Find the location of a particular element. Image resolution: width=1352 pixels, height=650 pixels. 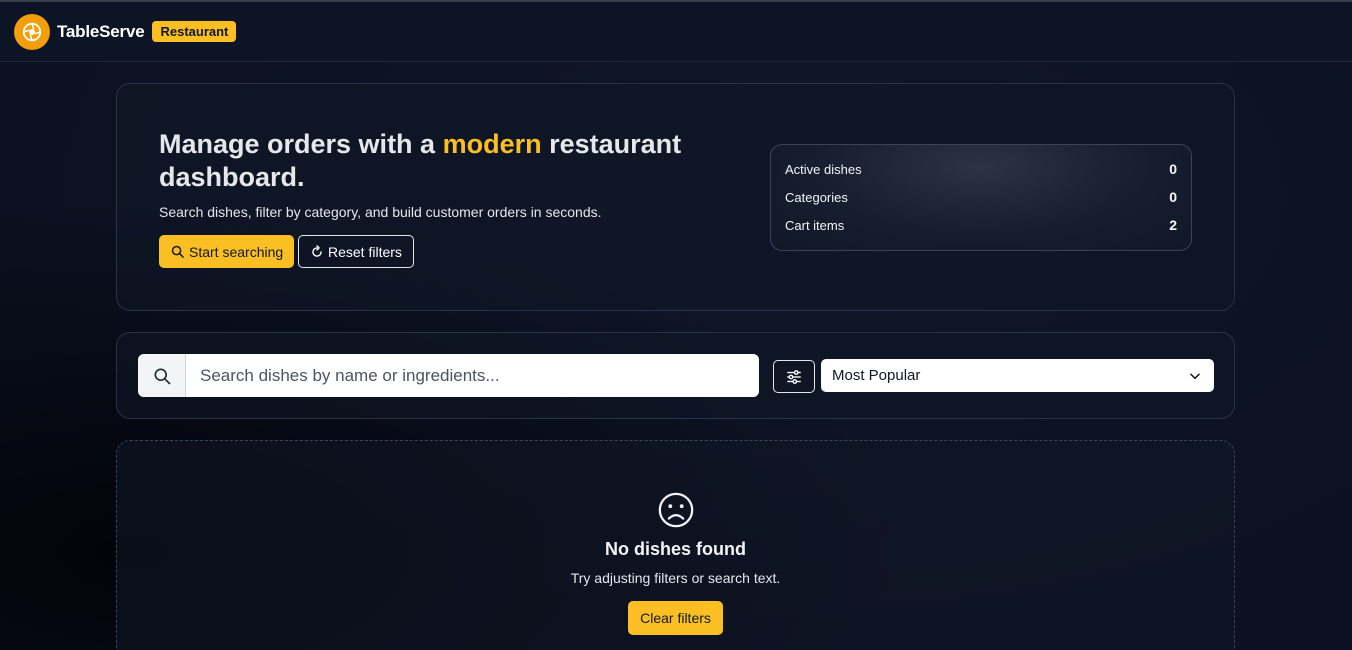

search-card: Most Popular is located at coordinates (675, 375).